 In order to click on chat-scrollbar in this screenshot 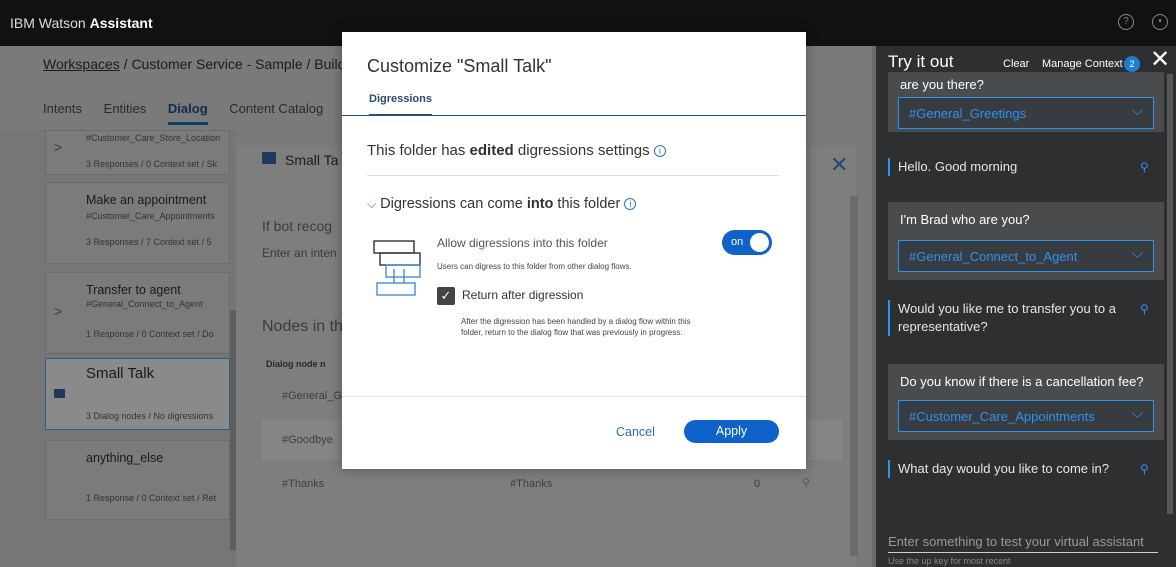, I will do `click(1170, 294)`.